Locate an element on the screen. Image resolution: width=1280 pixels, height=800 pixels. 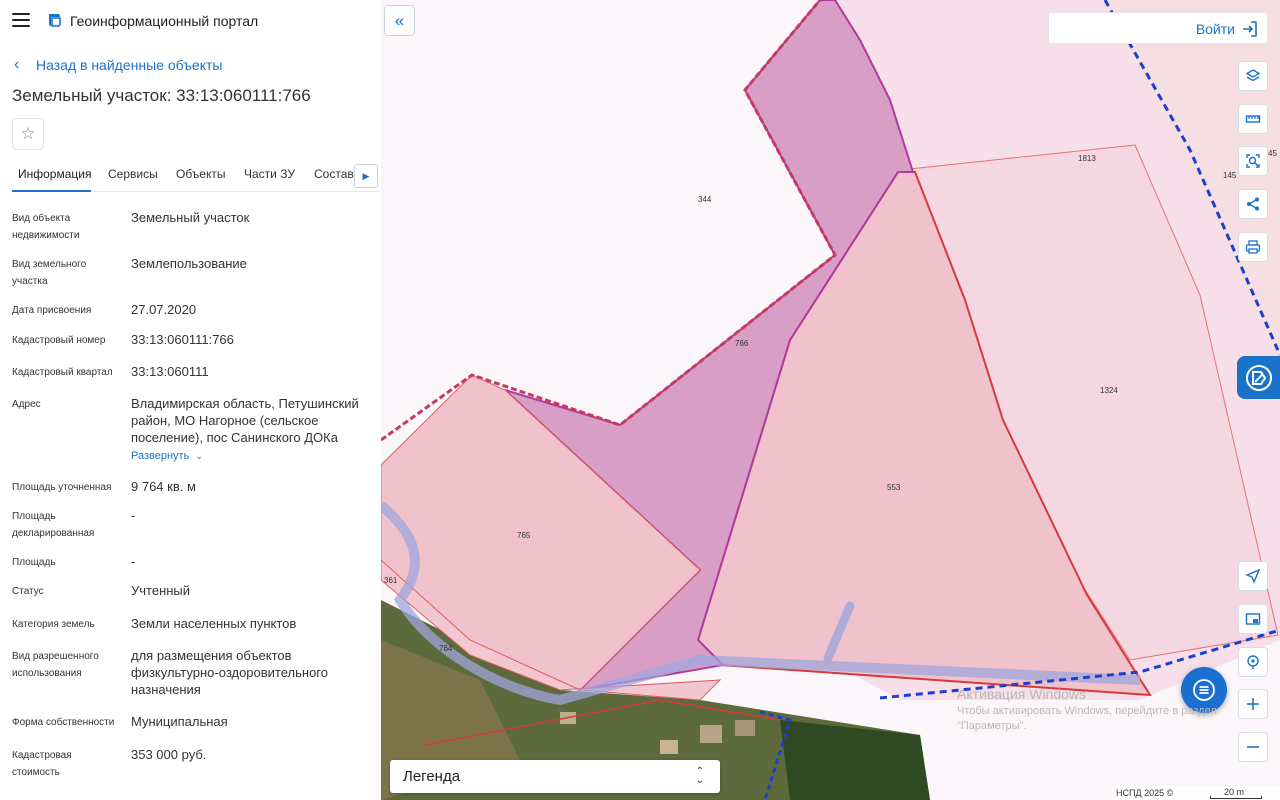
scale-bar is located at coordinates (1236, 797).